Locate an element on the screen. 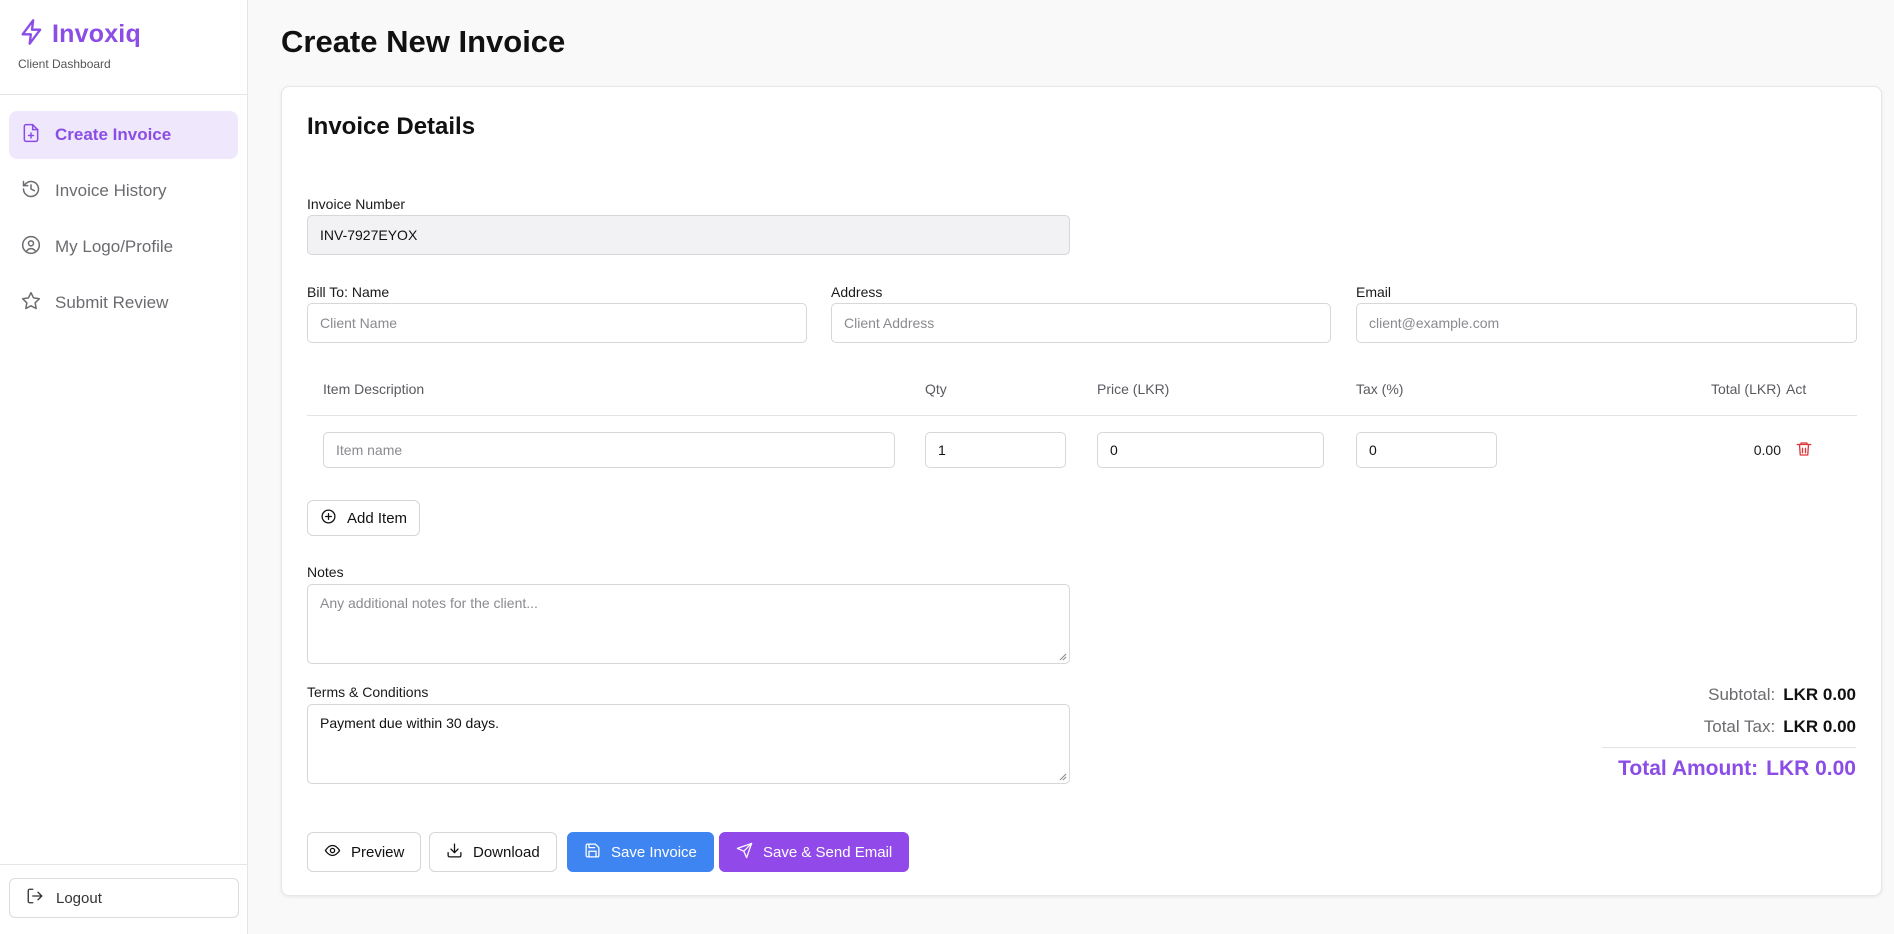 The height and width of the screenshot is (934, 1894). sidebar-item-label: My Logo/Profile is located at coordinates (114, 246).